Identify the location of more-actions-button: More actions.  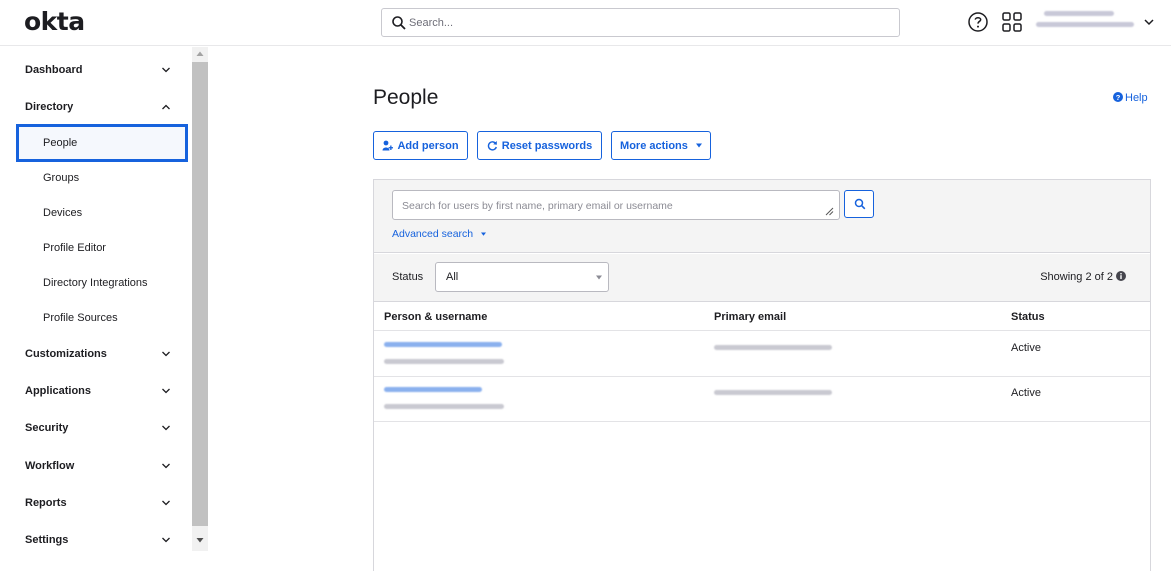
(661, 145).